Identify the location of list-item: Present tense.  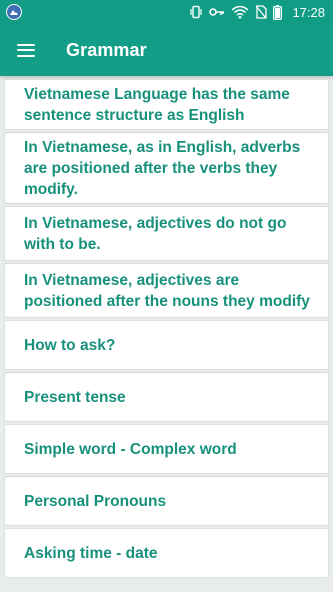
(166, 397).